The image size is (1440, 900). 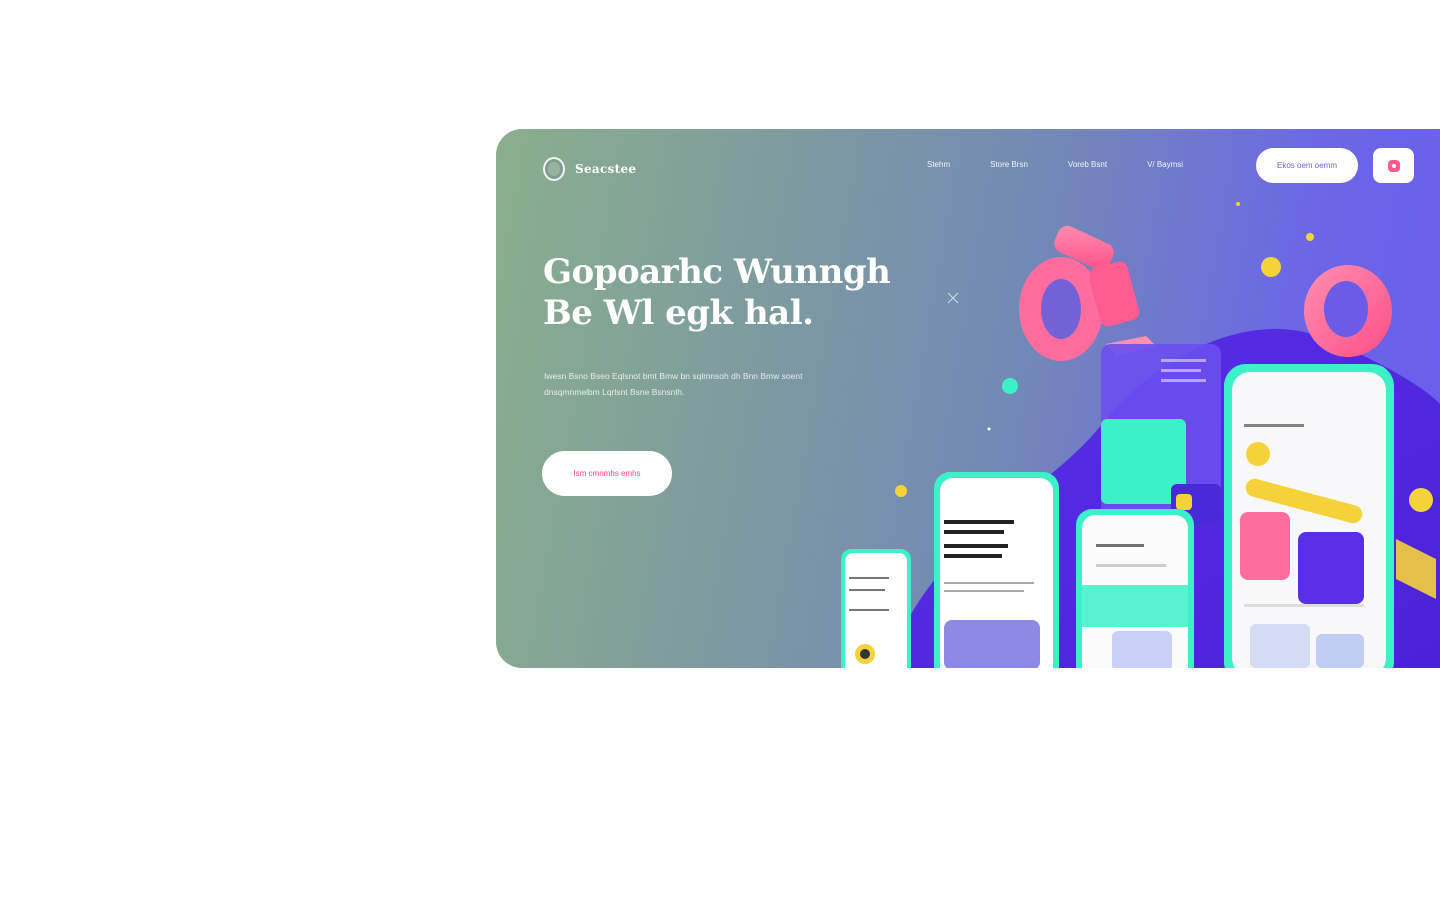 I want to click on top-nav: Stehm Store Brsn Voreb Bsnt V/ Baymsi, so click(x=1055, y=164).